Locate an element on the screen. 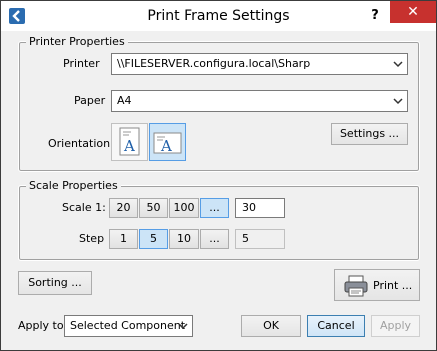 This screenshot has width=437, height=351. printer-label: Printer is located at coordinates (81, 63).